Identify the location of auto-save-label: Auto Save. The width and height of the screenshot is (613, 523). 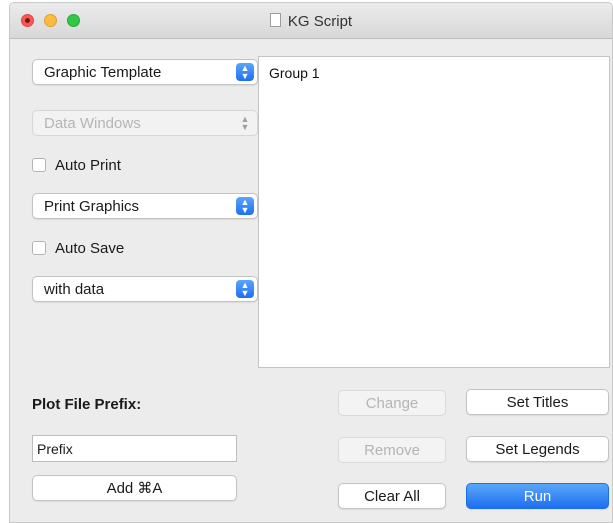
(90, 248).